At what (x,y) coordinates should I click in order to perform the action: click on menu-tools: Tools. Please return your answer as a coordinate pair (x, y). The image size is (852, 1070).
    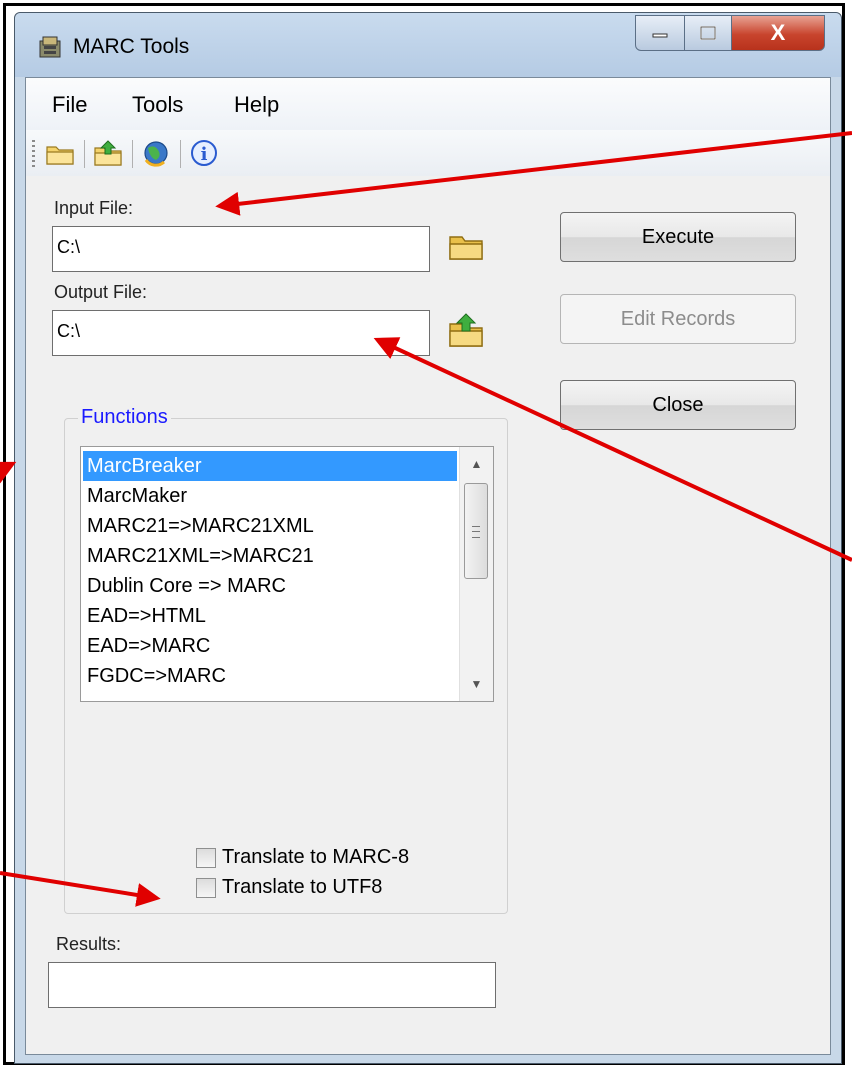
    Looking at the image, I should click on (157, 105).